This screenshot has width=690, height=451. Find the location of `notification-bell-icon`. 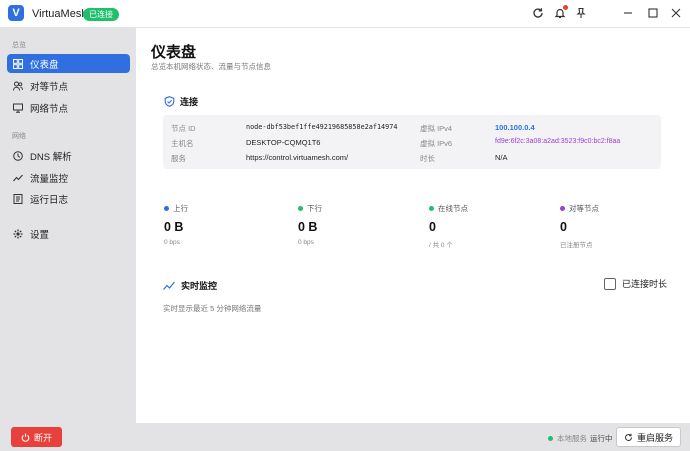

notification-bell-icon is located at coordinates (560, 12).